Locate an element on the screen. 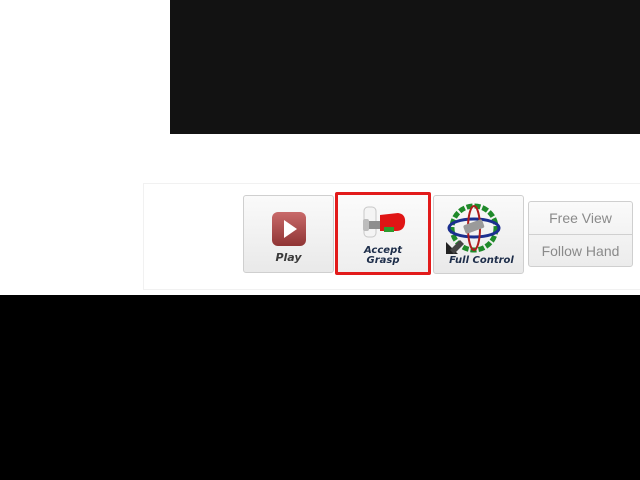 The width and height of the screenshot is (640, 480). play-button: Play is located at coordinates (288, 234).